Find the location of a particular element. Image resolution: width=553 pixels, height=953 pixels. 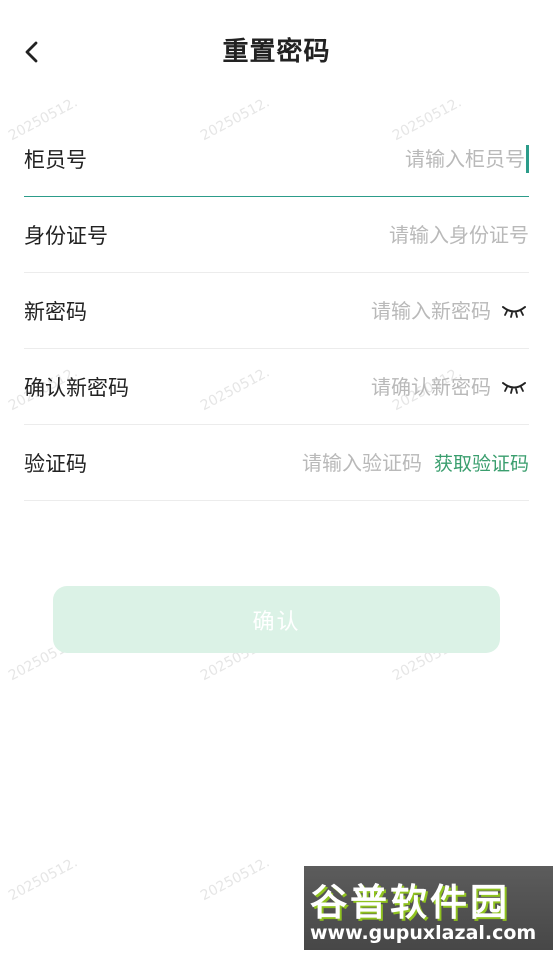

id-card-label: 身份证号 is located at coordinates (66, 235).